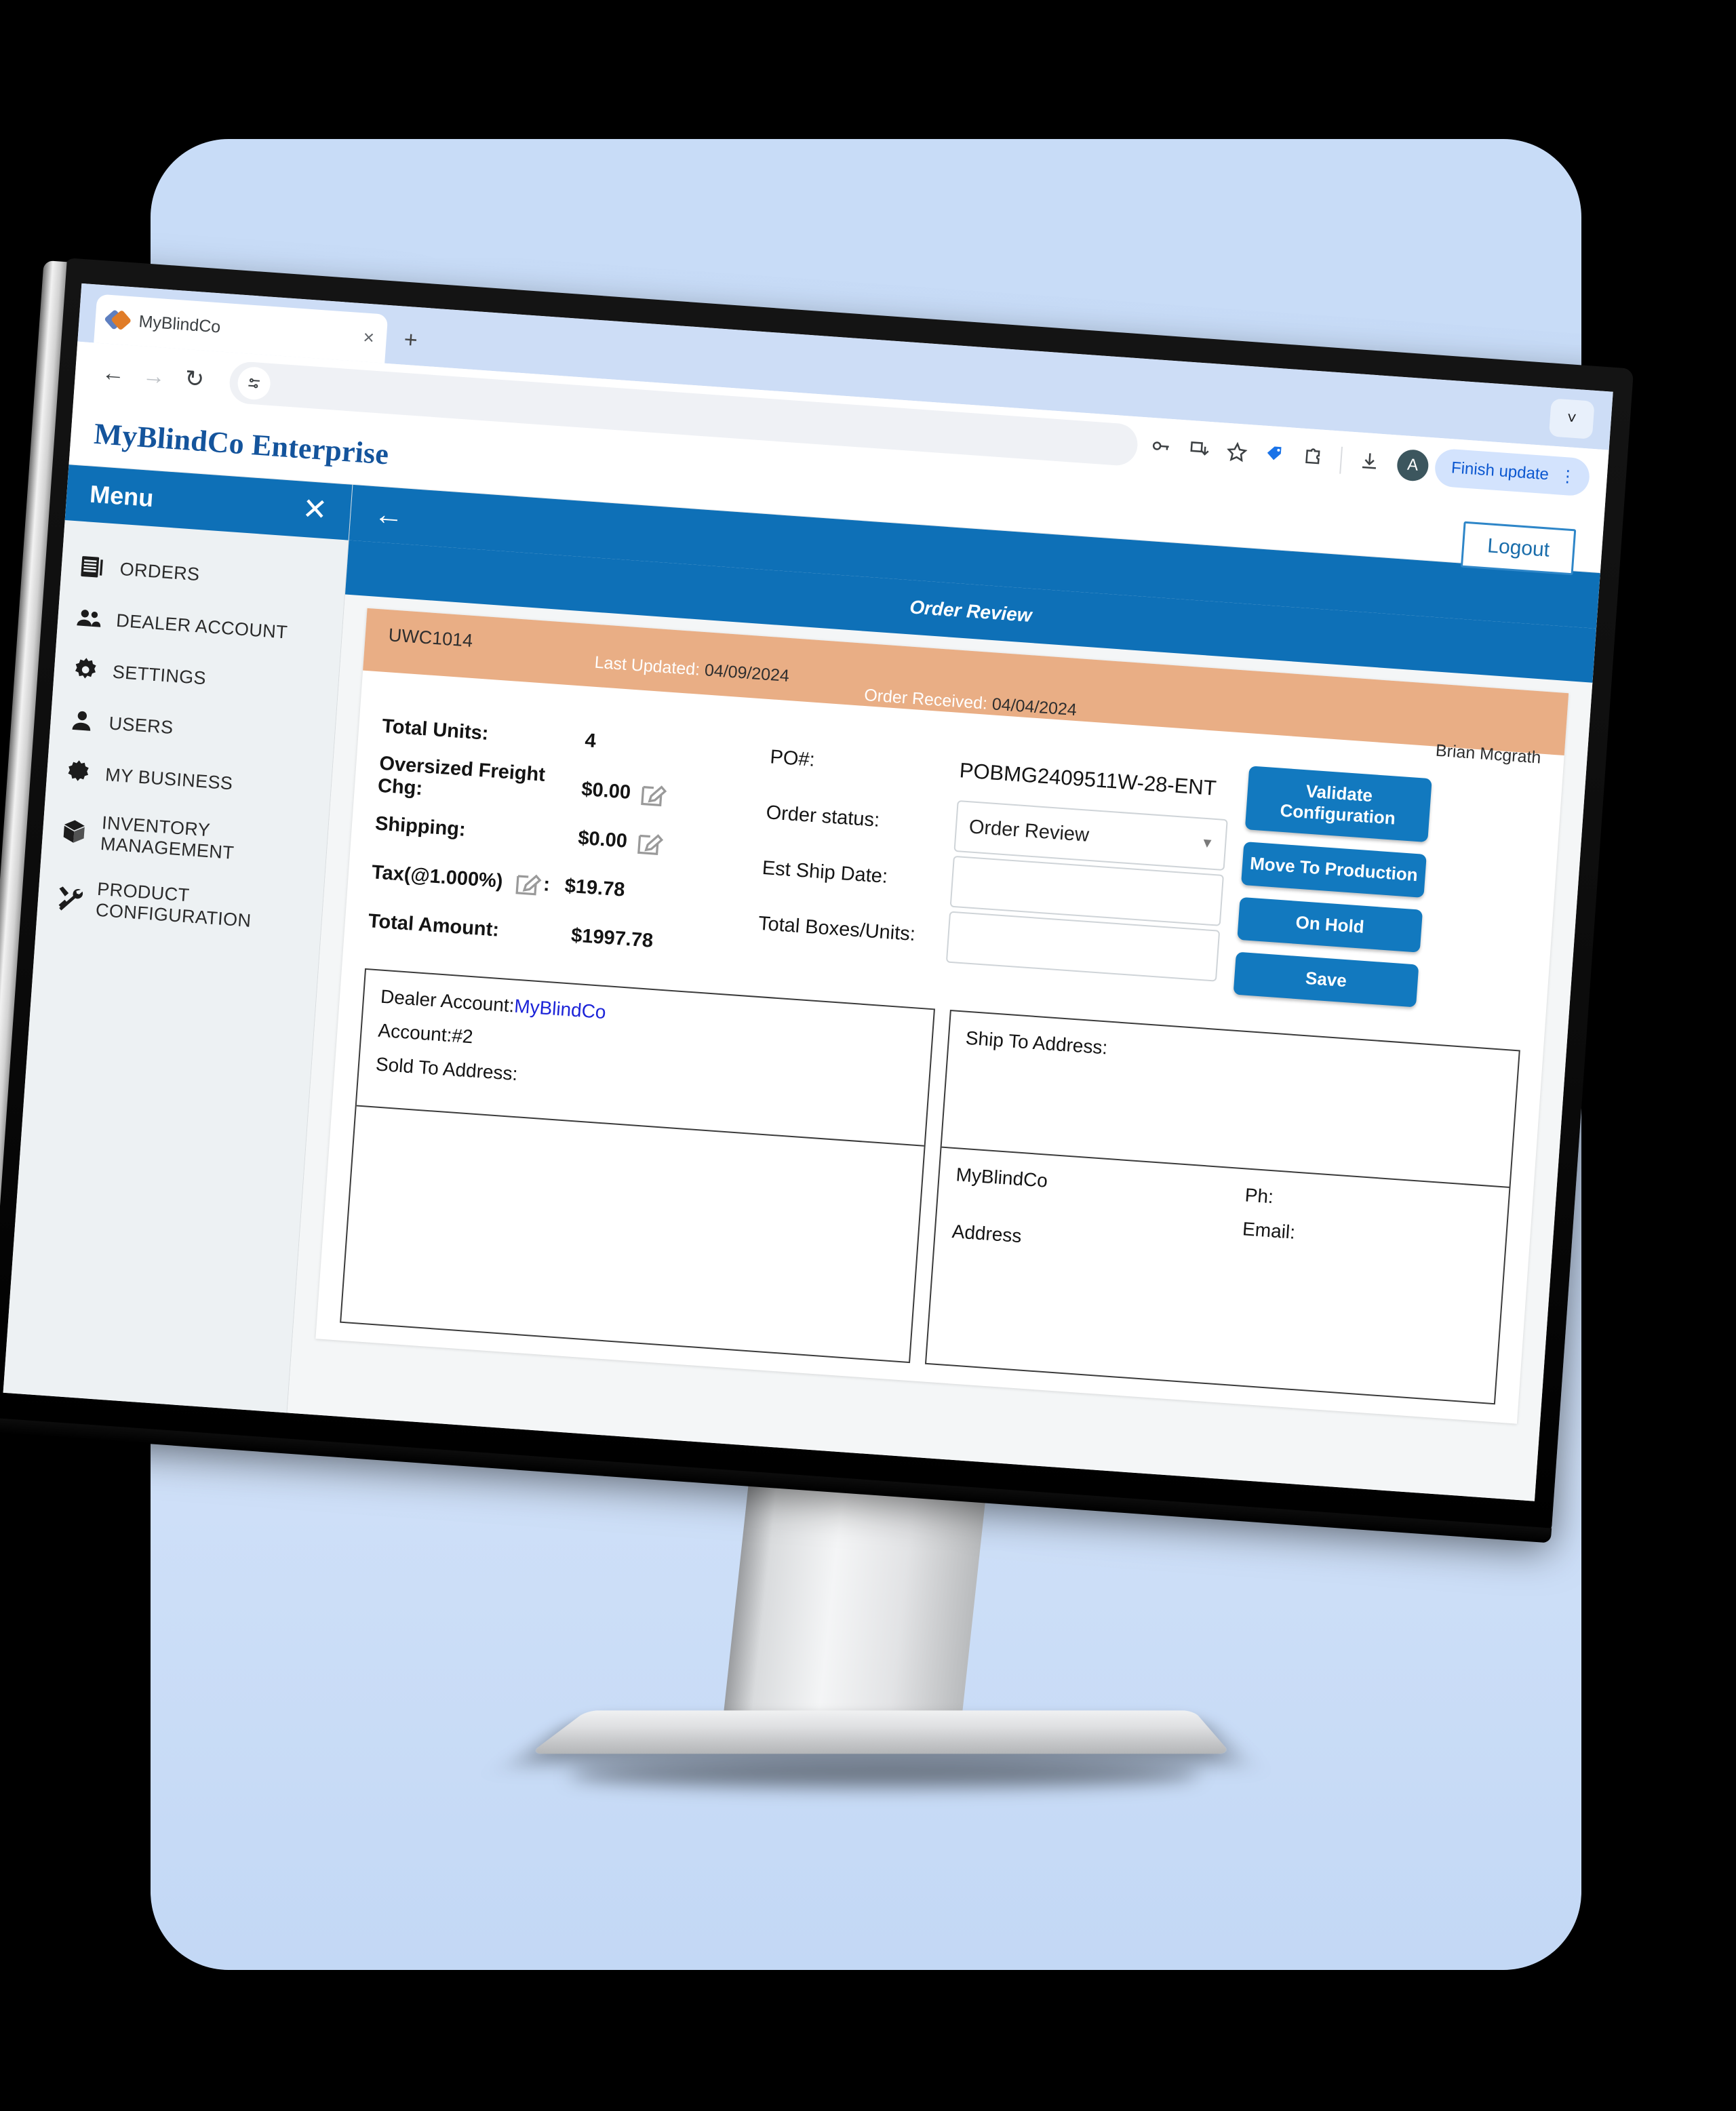  Describe the element at coordinates (114, 373) in the screenshot. I see `back-icon: ←` at that location.